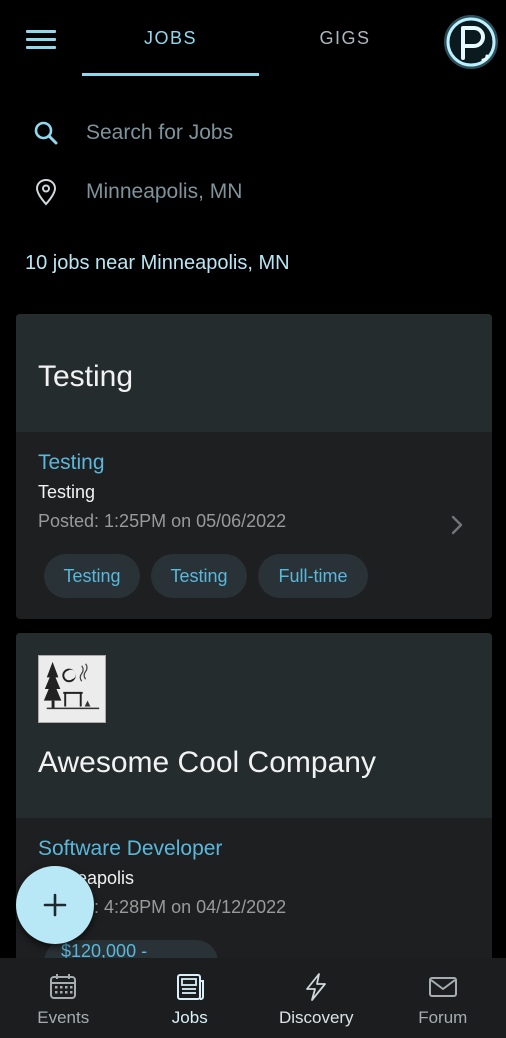  What do you see at coordinates (345, 38) in the screenshot?
I see `tab-gigs: GIGS` at bounding box center [345, 38].